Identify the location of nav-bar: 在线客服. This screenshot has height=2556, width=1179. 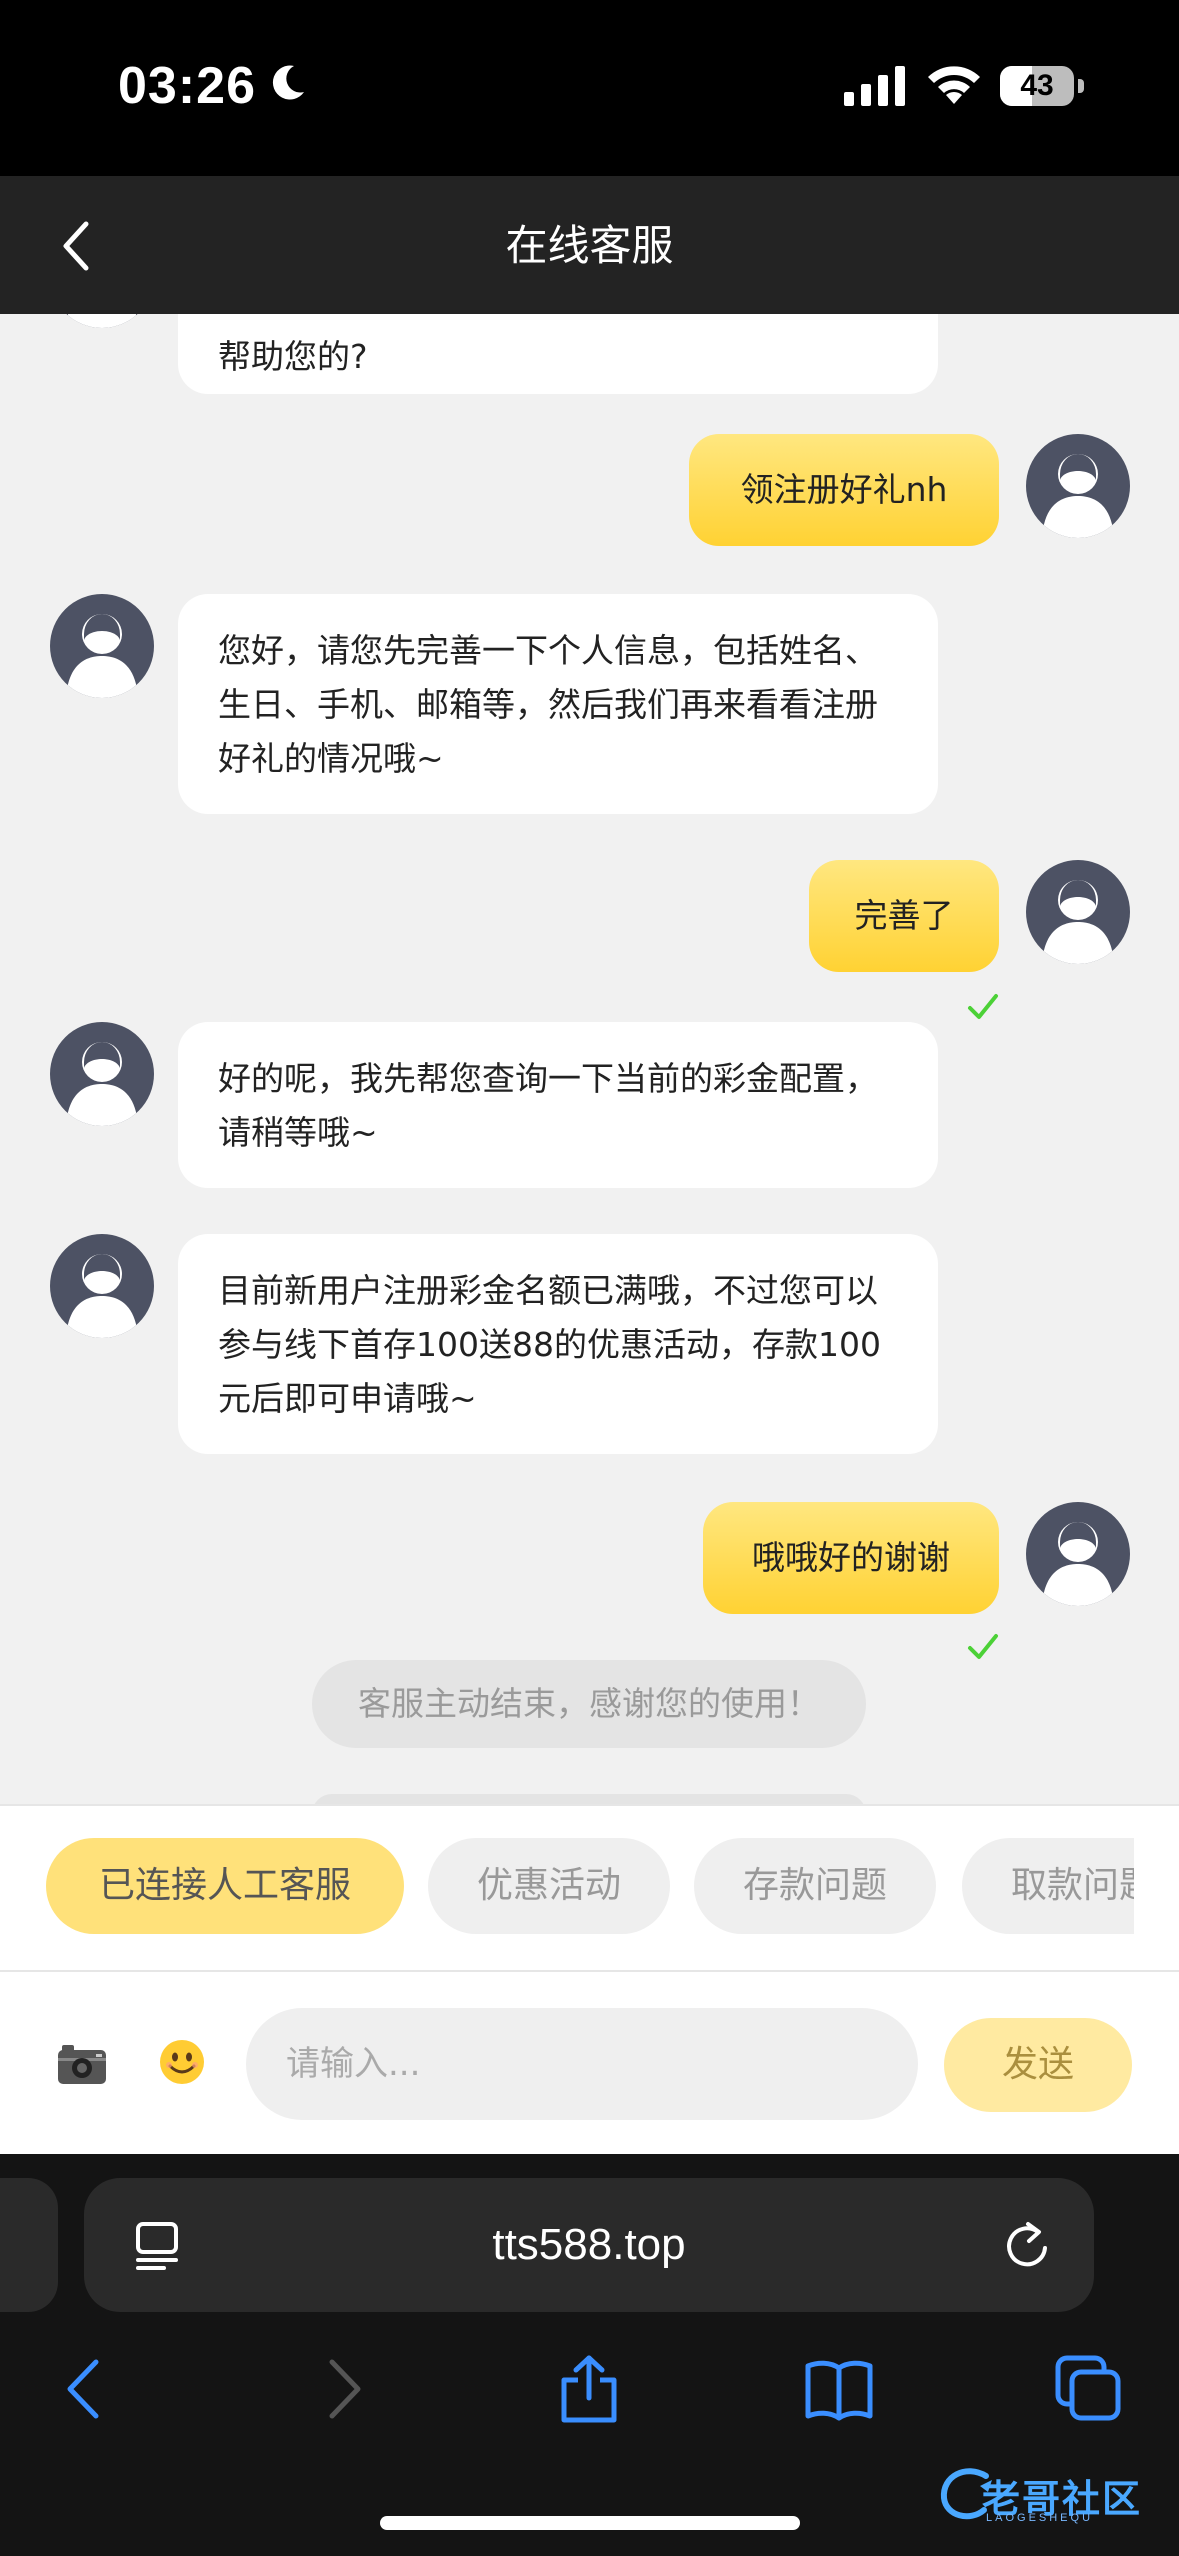
(589, 245).